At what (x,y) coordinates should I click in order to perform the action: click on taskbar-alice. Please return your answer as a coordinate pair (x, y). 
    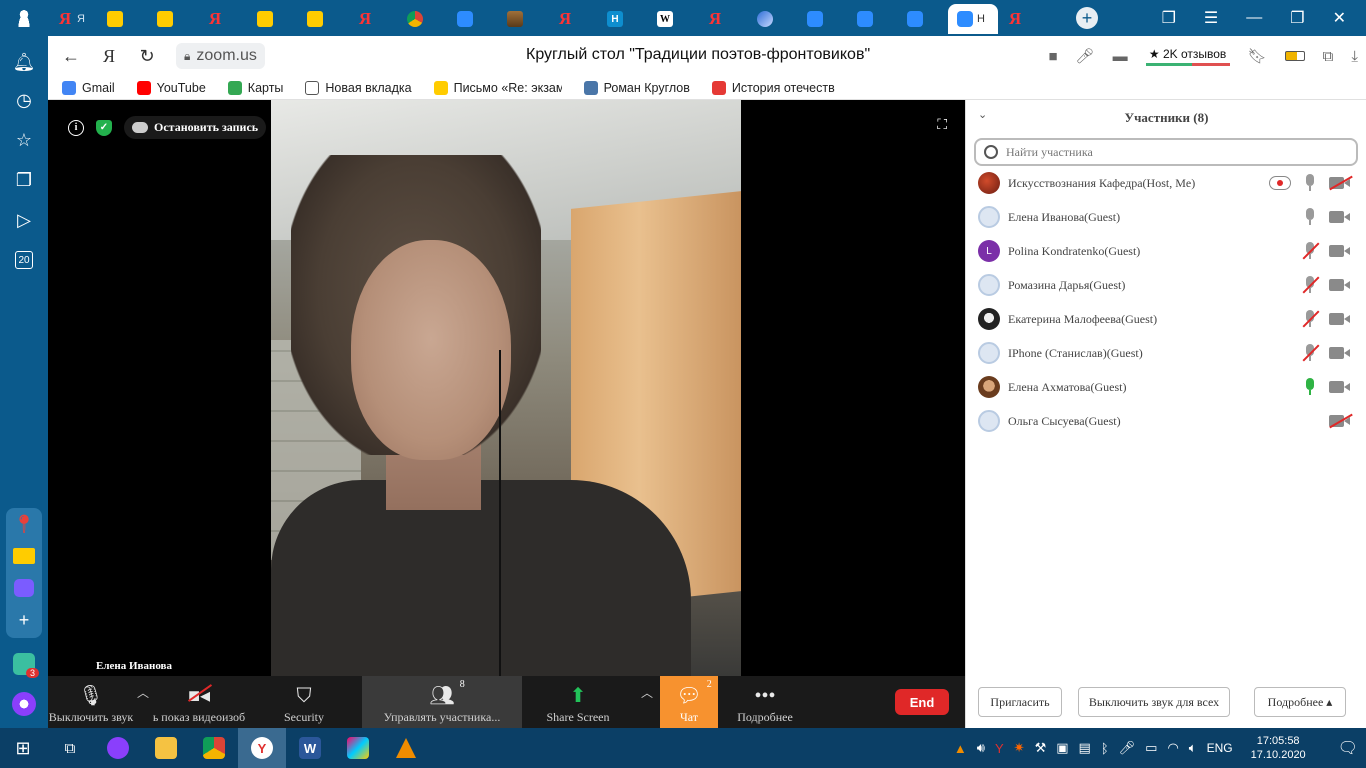
    Looking at the image, I should click on (118, 748).